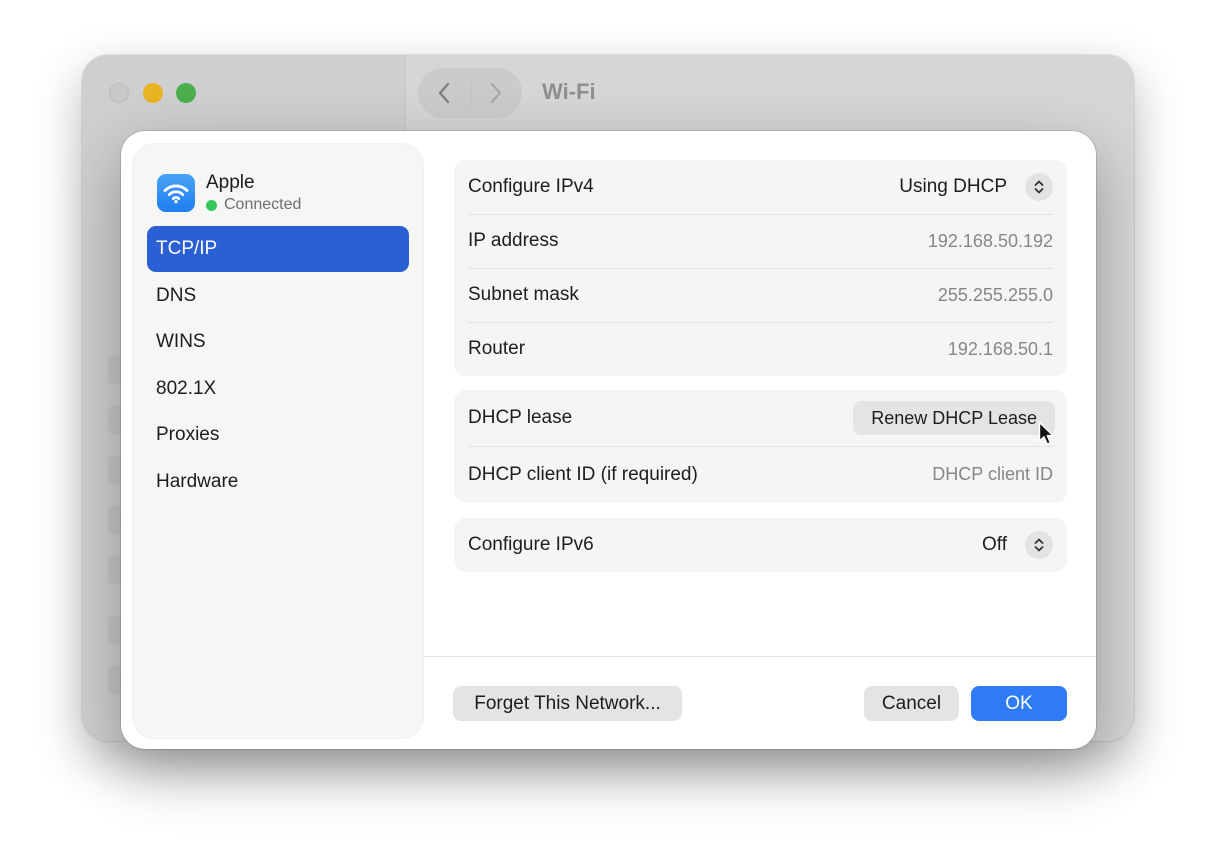 The height and width of the screenshot is (858, 1216). I want to click on chevron-left-icon, so click(444, 93).